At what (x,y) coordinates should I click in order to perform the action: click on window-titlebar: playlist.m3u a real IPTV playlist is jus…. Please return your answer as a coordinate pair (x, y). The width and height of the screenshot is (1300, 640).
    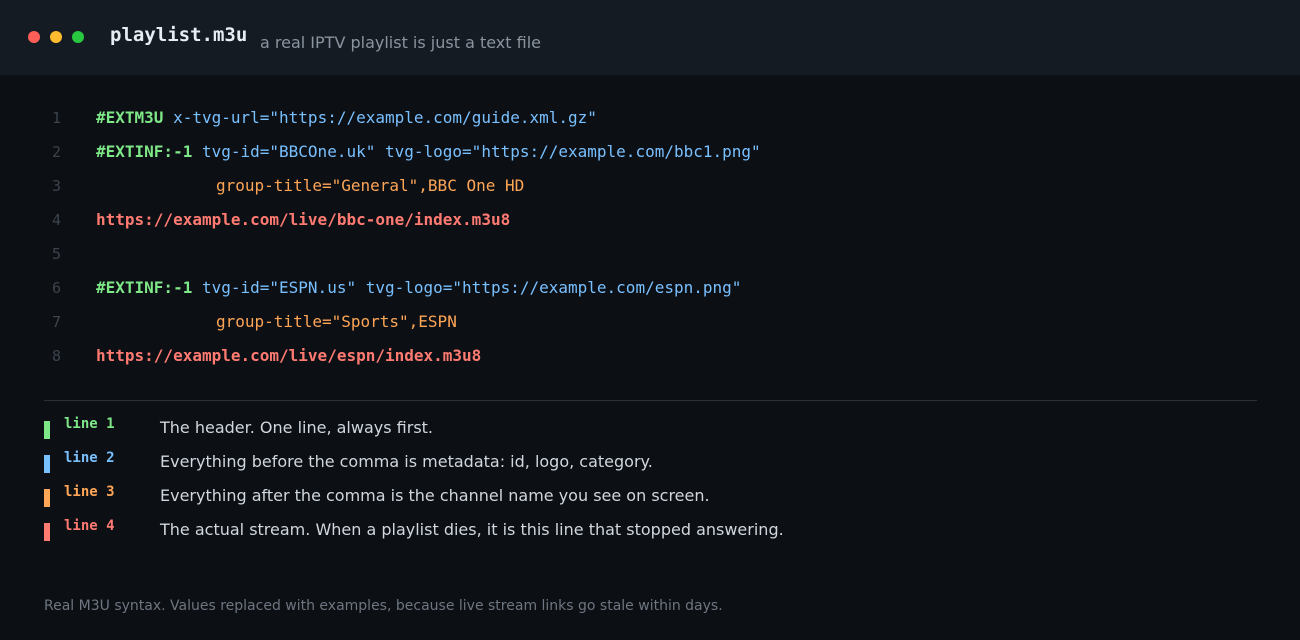
    Looking at the image, I should click on (650, 37).